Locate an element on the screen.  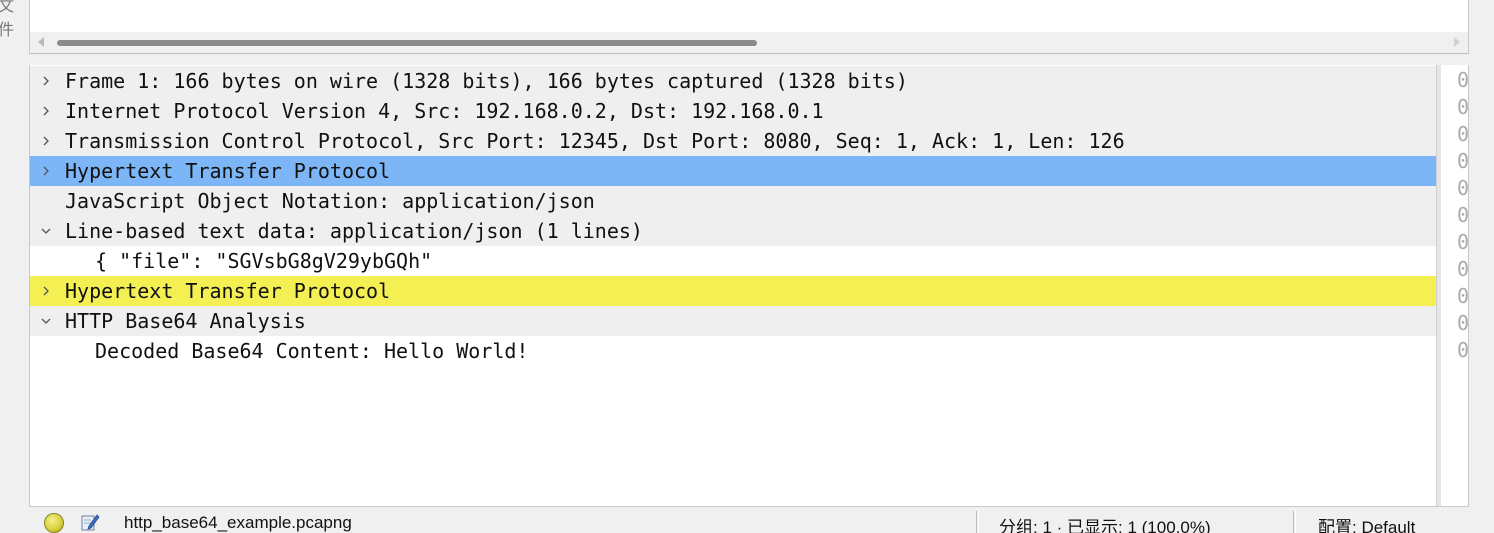
packet-list-horizontal-scrollbar is located at coordinates (749, 43).